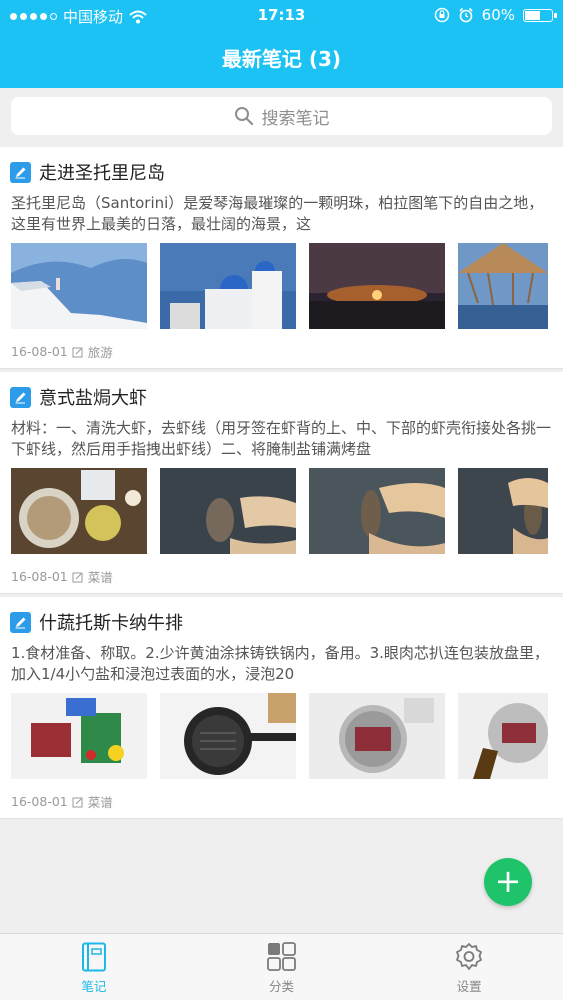  Describe the element at coordinates (79, 511) in the screenshot. I see `photo-shrimp-ingredients` at that location.